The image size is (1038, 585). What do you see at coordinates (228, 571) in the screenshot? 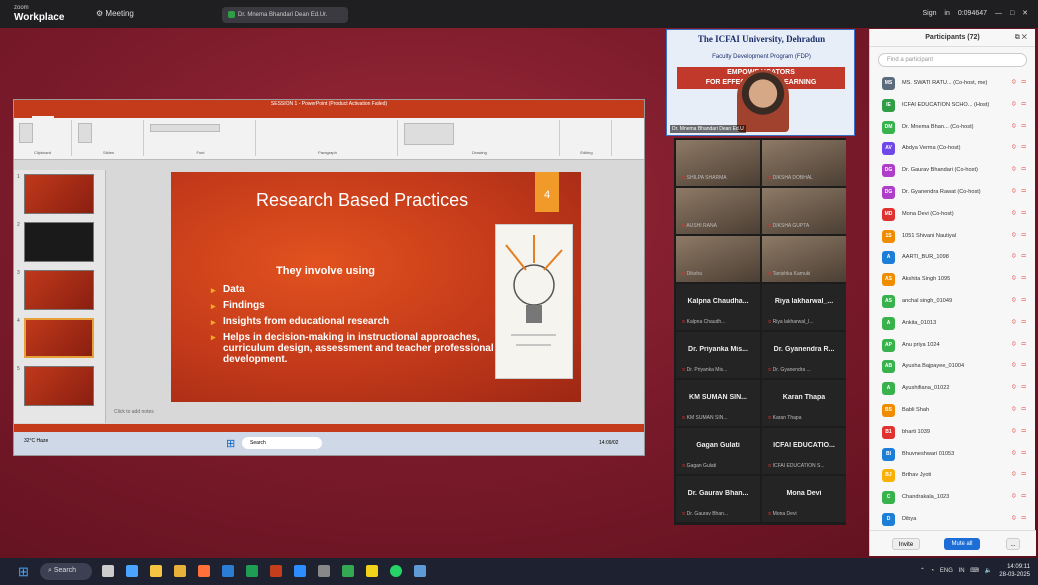
I see `word-icon` at bounding box center [228, 571].